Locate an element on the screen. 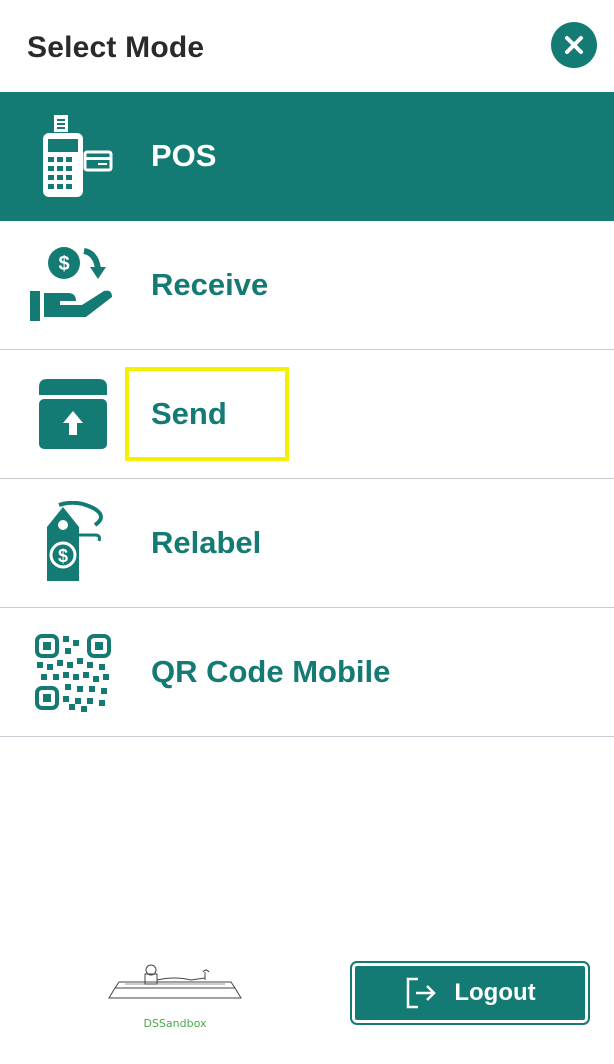 The image size is (614, 1064). company-logo: DSSandbox is located at coordinates (175, 997).